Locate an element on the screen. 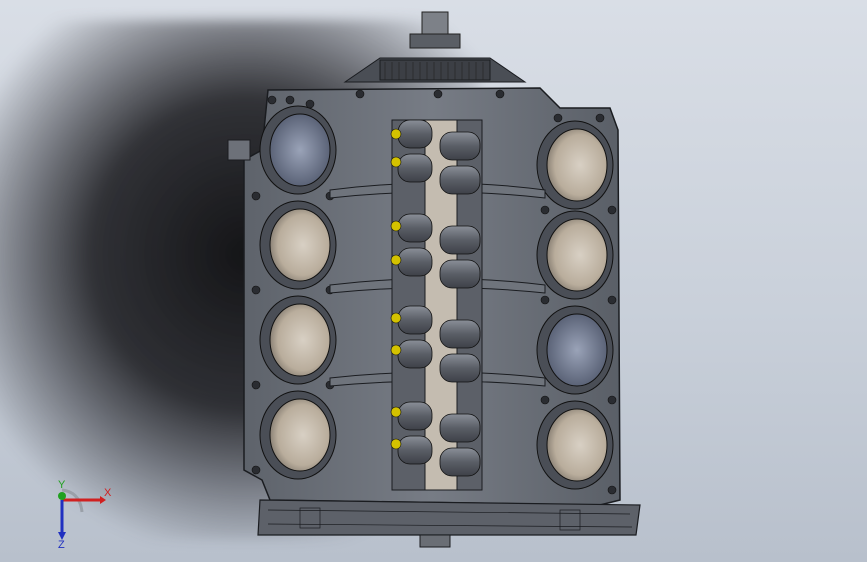 This screenshot has height=562, width=867. axis-triad: X Y Z is located at coordinates (85, 513).